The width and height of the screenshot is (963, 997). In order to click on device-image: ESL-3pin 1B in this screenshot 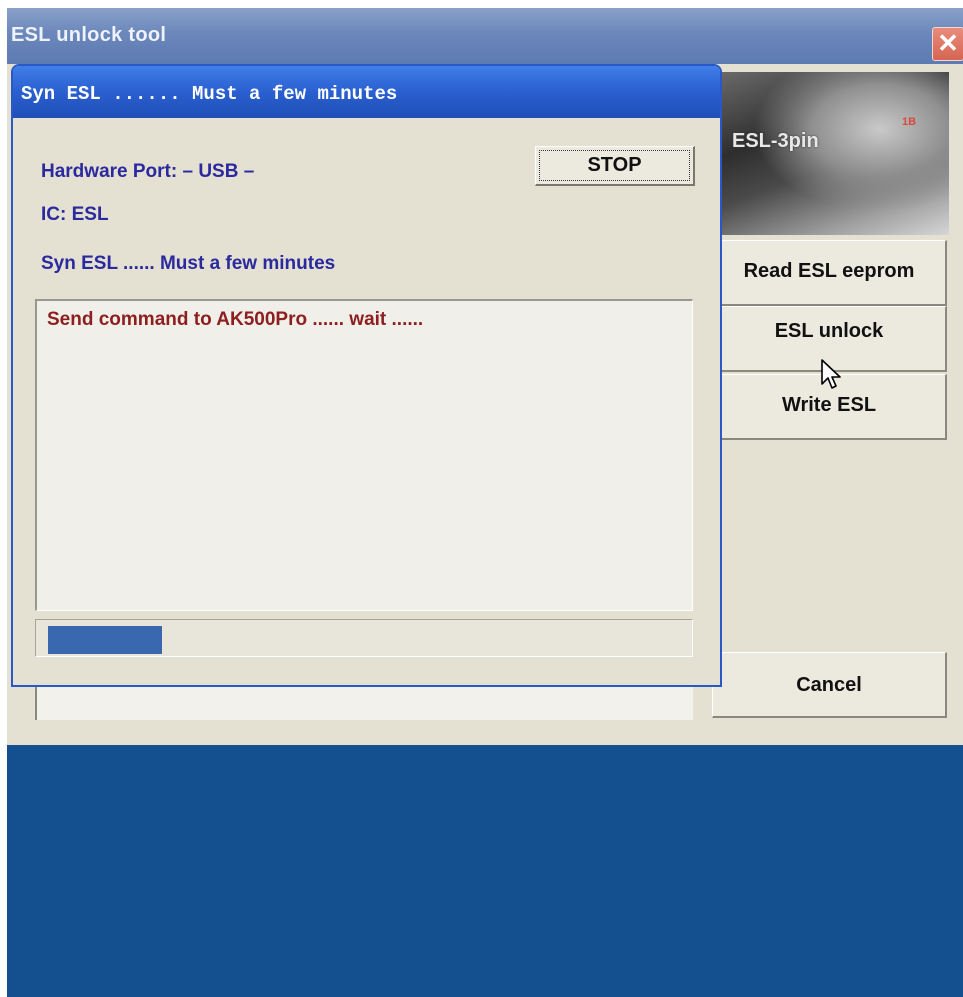, I will do `click(833, 153)`.